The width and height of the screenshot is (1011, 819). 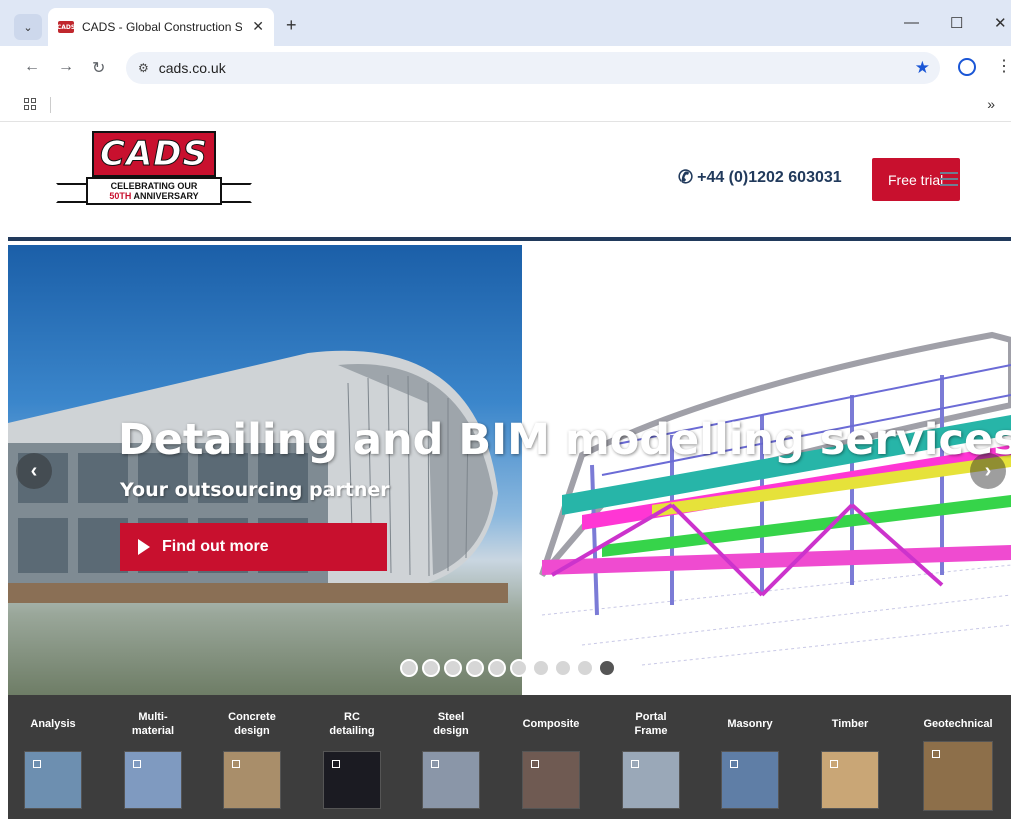 What do you see at coordinates (922, 68) in the screenshot?
I see `bookmark-star-icon: ★` at bounding box center [922, 68].